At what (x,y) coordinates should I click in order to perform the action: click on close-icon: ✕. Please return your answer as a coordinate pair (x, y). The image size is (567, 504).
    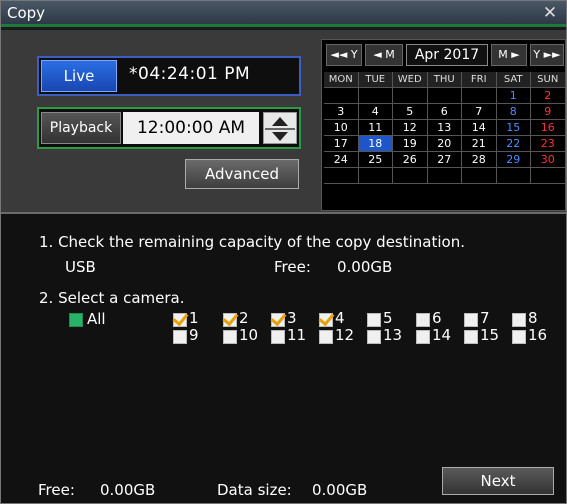
    Looking at the image, I should click on (550, 13).